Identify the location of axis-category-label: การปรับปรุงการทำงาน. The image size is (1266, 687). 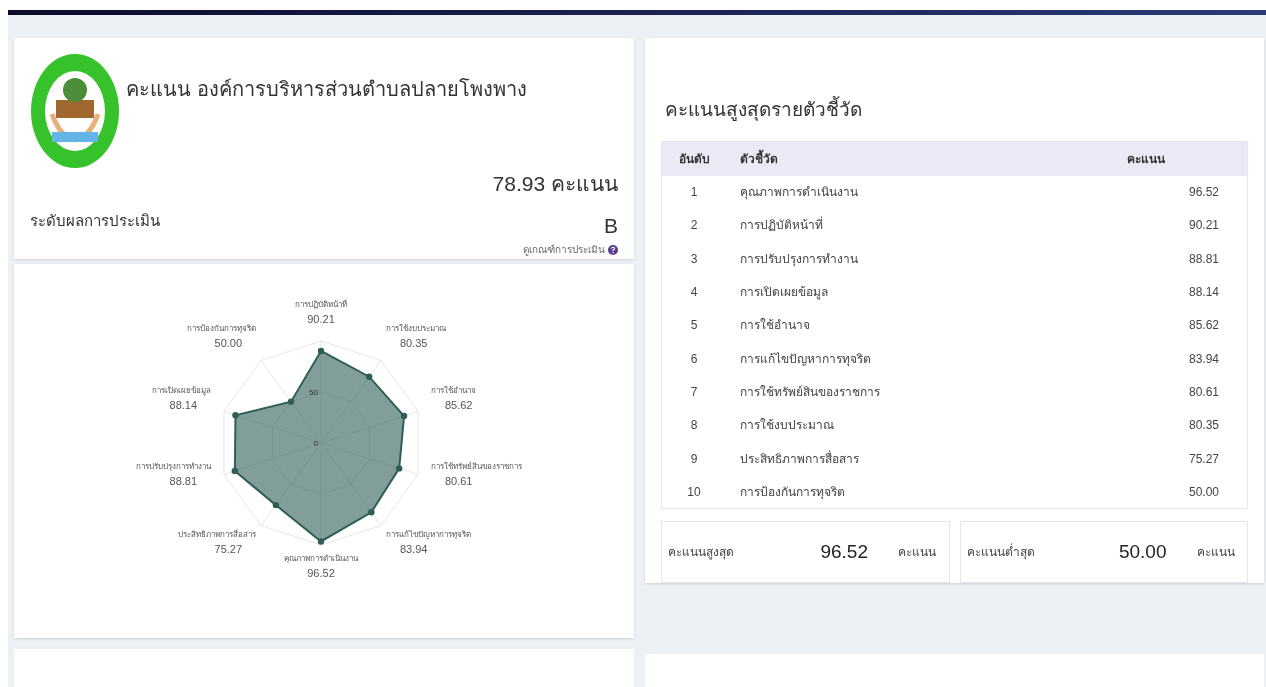
(174, 467).